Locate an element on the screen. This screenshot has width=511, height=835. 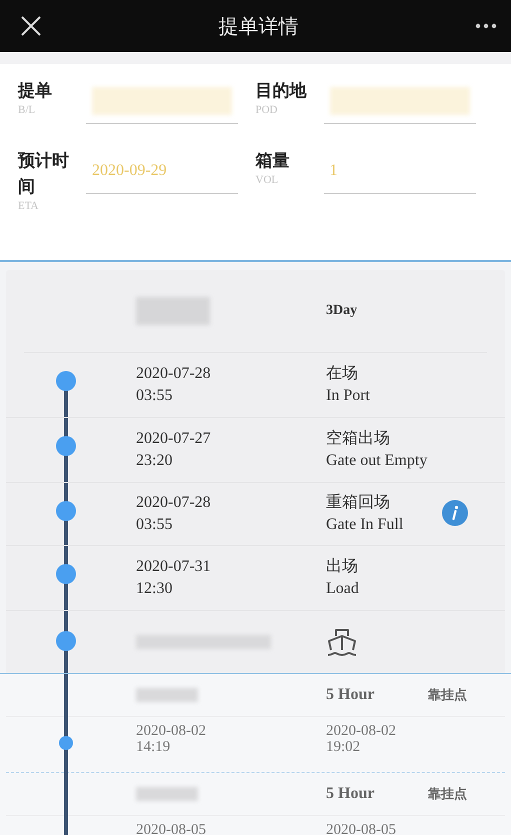
field-label: 提单 is located at coordinates (35, 91).